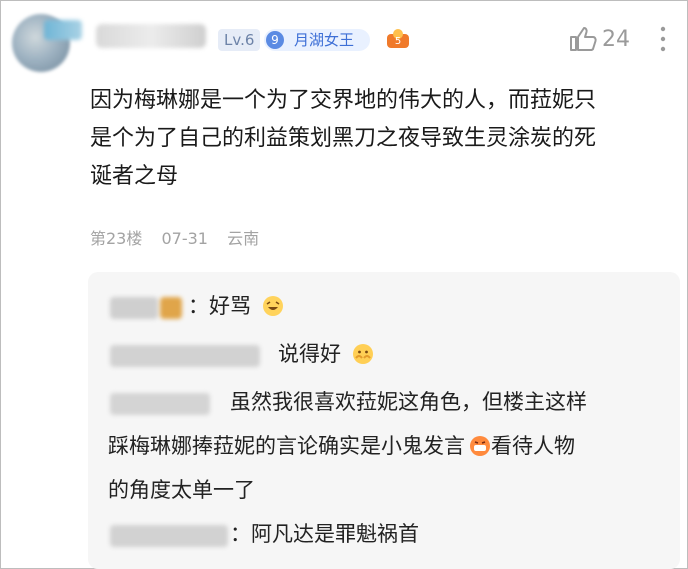  I want to click on reply-text: 说得好, so click(309, 354).